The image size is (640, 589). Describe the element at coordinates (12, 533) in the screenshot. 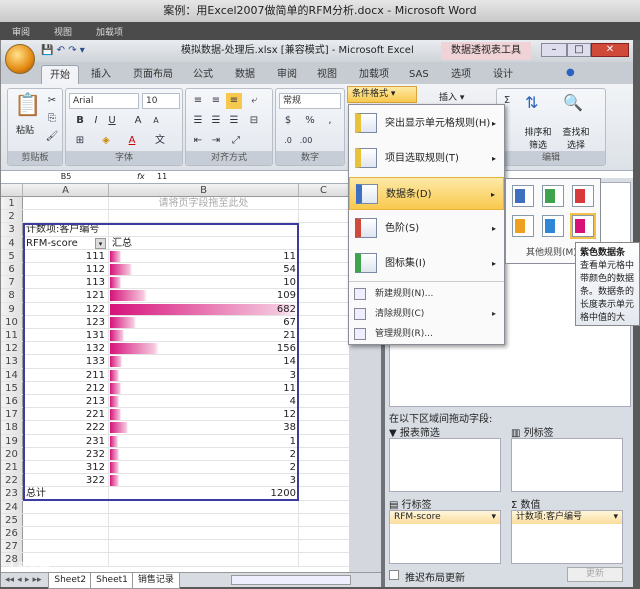

I see `row-header: 26` at that location.